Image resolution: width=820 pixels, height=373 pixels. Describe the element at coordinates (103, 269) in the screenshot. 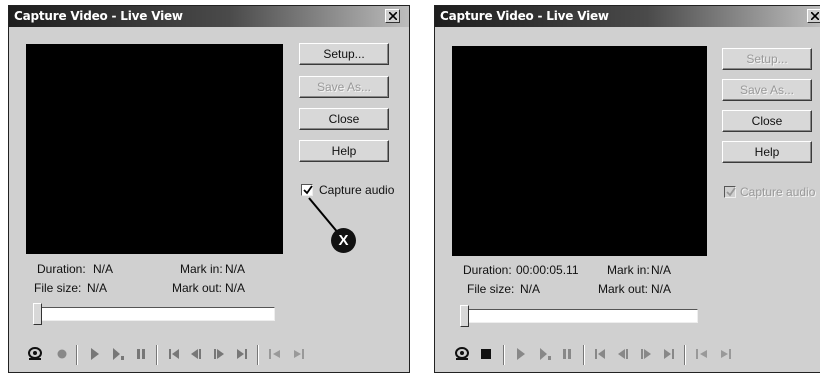

I see `duration-value: N/A` at that location.